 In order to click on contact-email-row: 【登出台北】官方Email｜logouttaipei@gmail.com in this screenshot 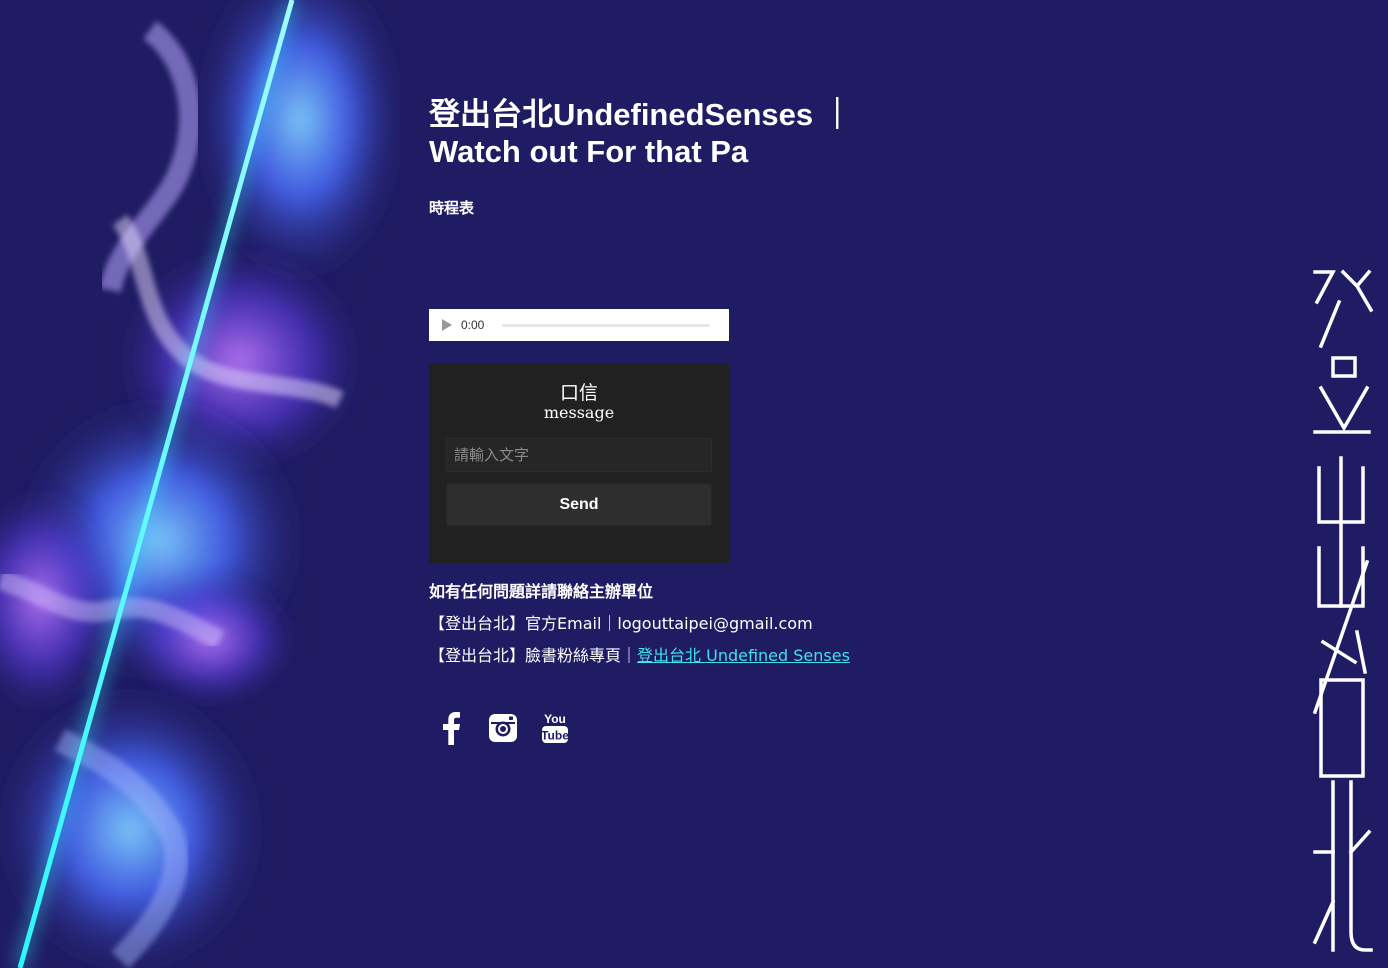, I will do `click(639, 624)`.